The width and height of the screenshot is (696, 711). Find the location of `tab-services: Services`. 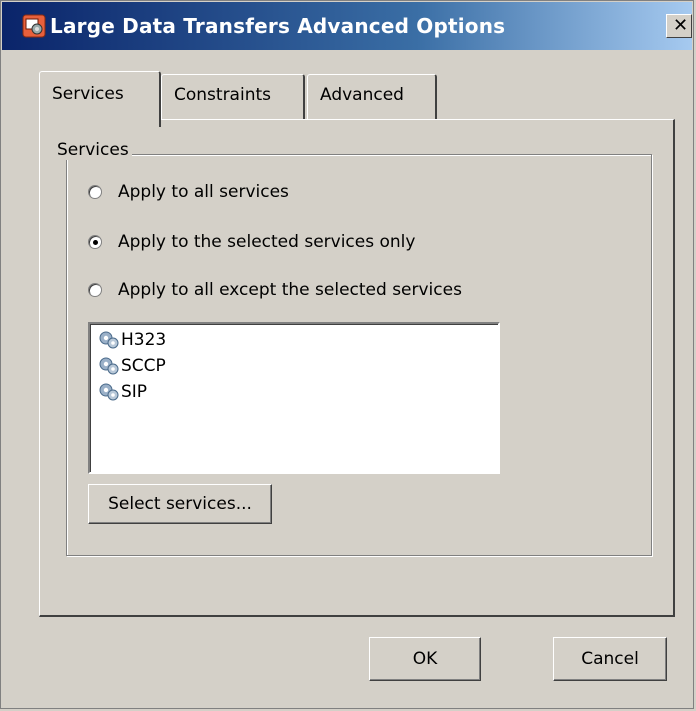

tab-services: Services is located at coordinates (100, 99).